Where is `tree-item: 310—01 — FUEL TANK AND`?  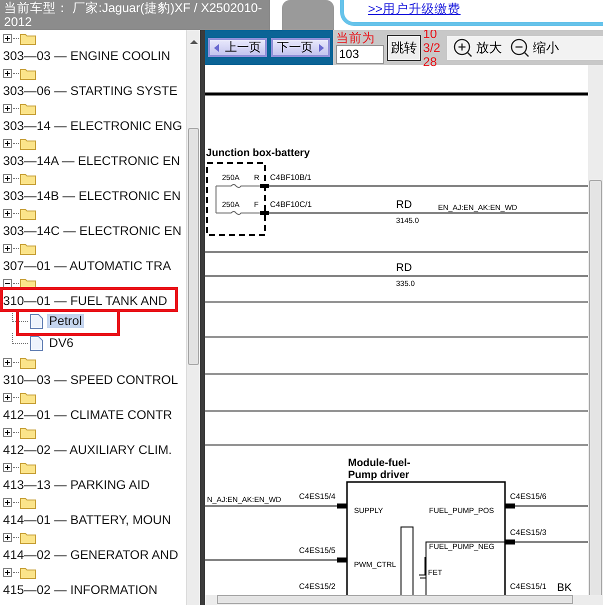 tree-item: 310—01 — FUEL TANK AND is located at coordinates (94, 301).